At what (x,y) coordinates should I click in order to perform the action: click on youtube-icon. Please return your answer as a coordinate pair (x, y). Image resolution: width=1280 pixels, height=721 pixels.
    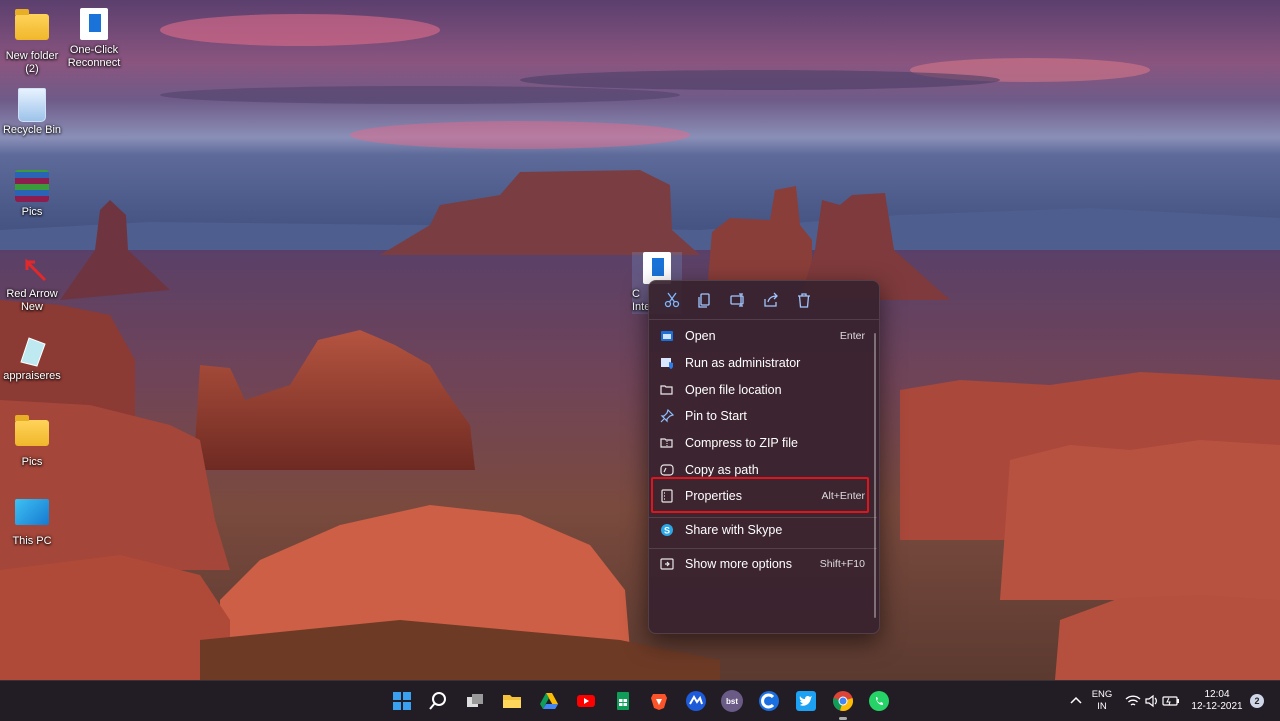
    Looking at the image, I should click on (586, 701).